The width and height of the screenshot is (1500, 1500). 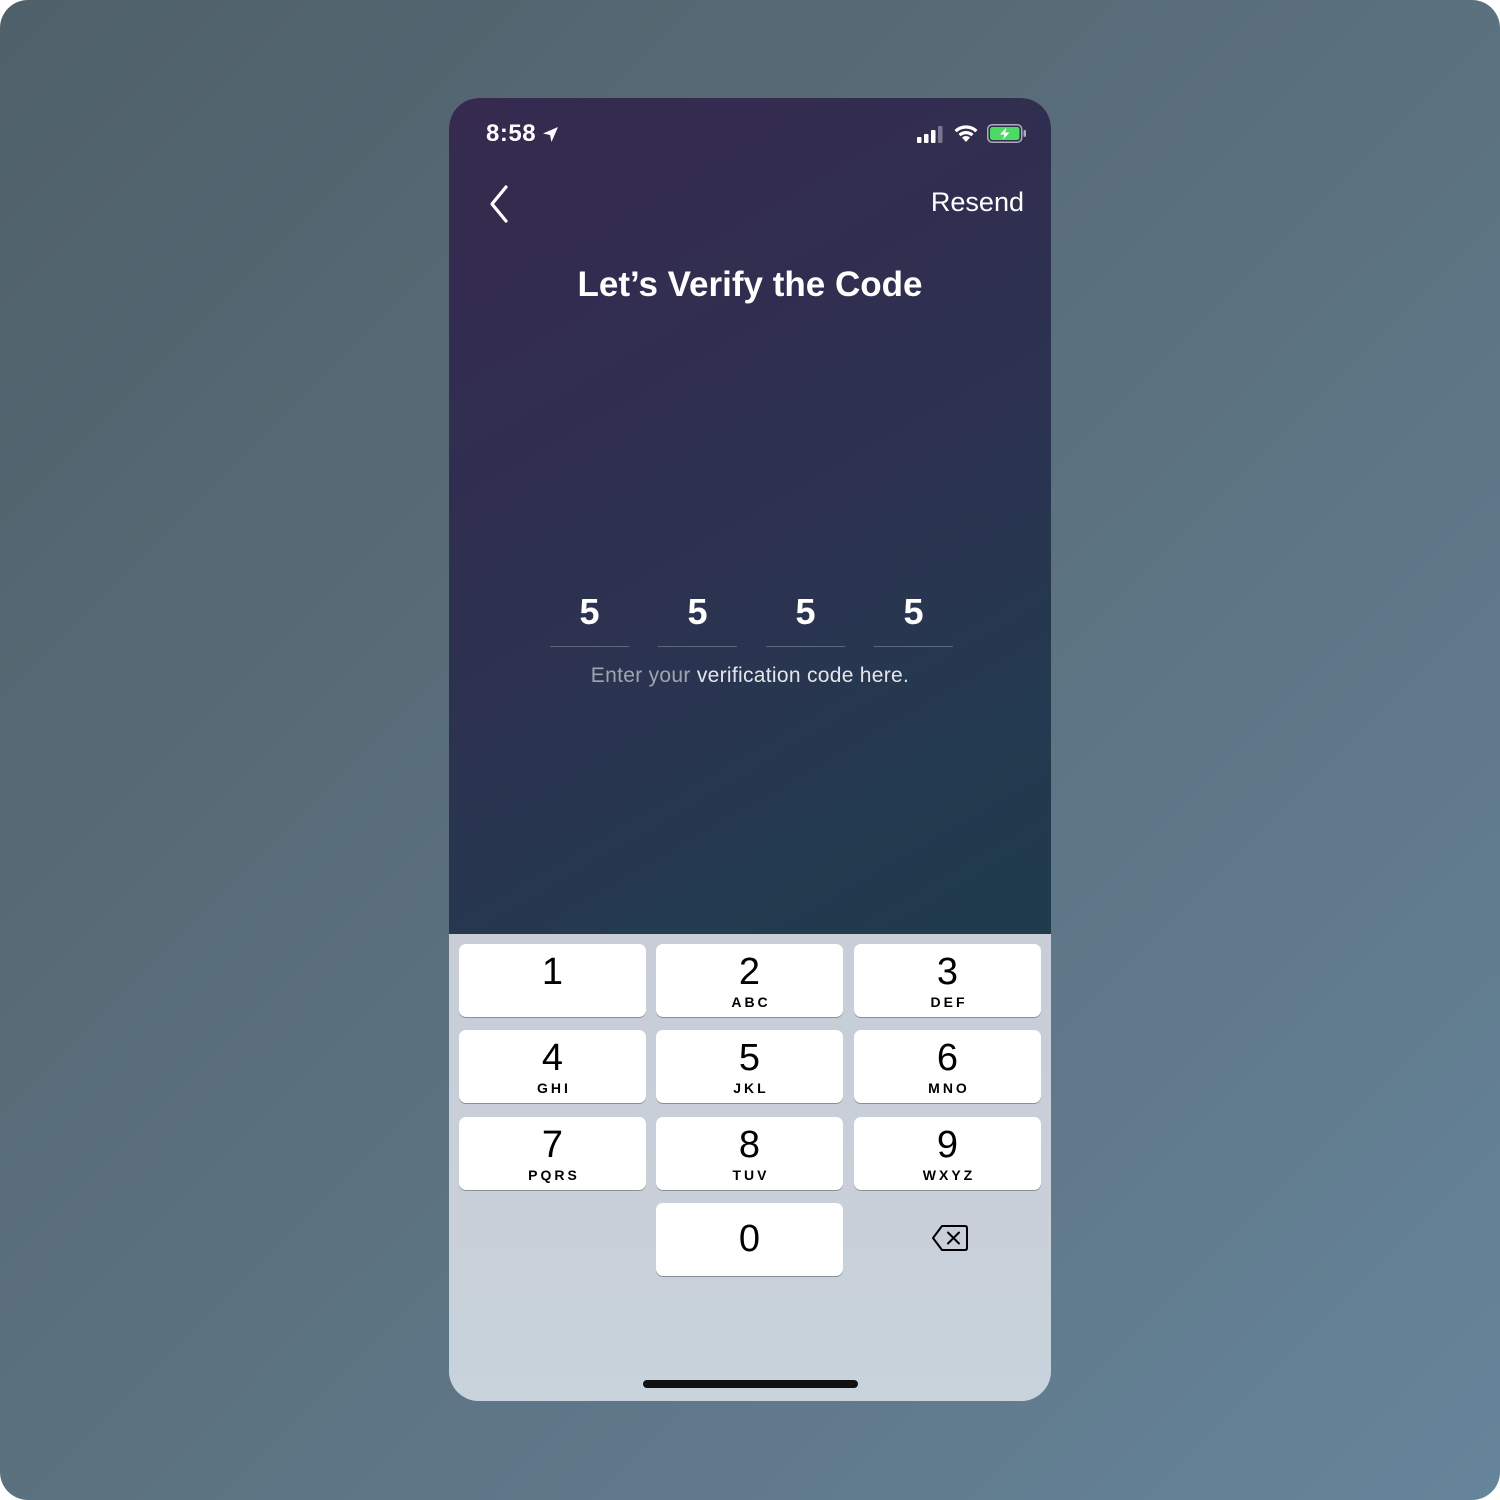 I want to click on key-2: 2 ABC, so click(x=749, y=980).